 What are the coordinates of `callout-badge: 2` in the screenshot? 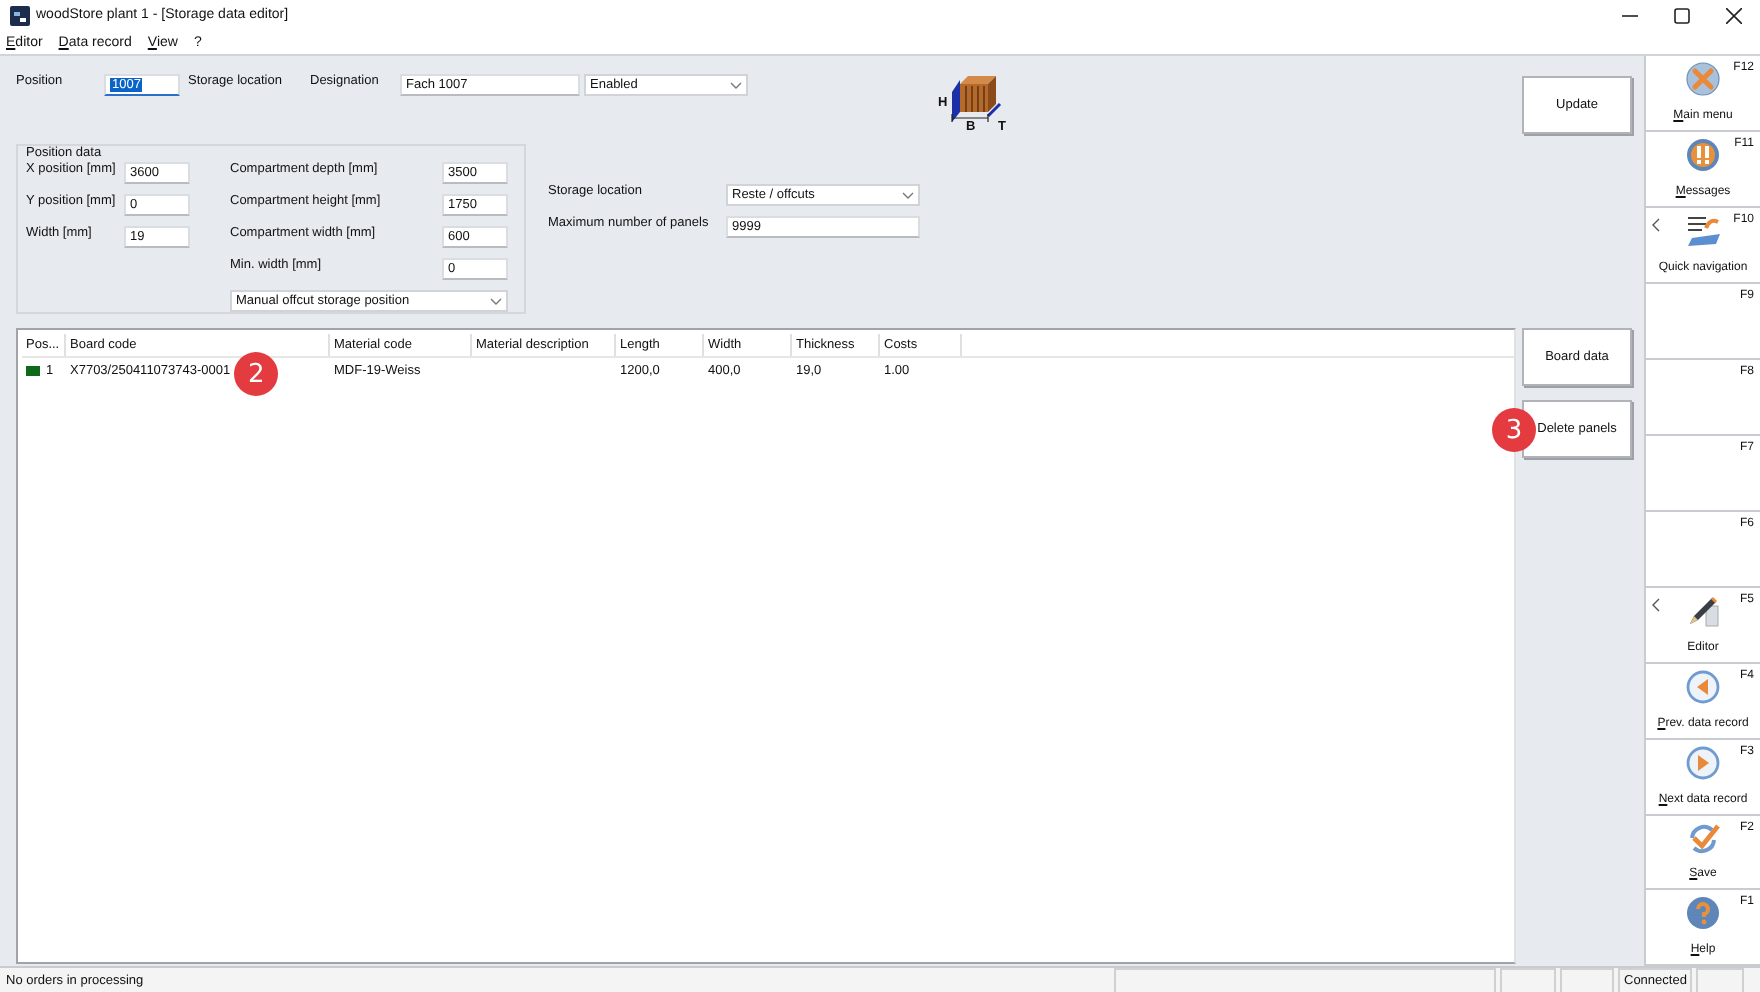 It's located at (256, 374).